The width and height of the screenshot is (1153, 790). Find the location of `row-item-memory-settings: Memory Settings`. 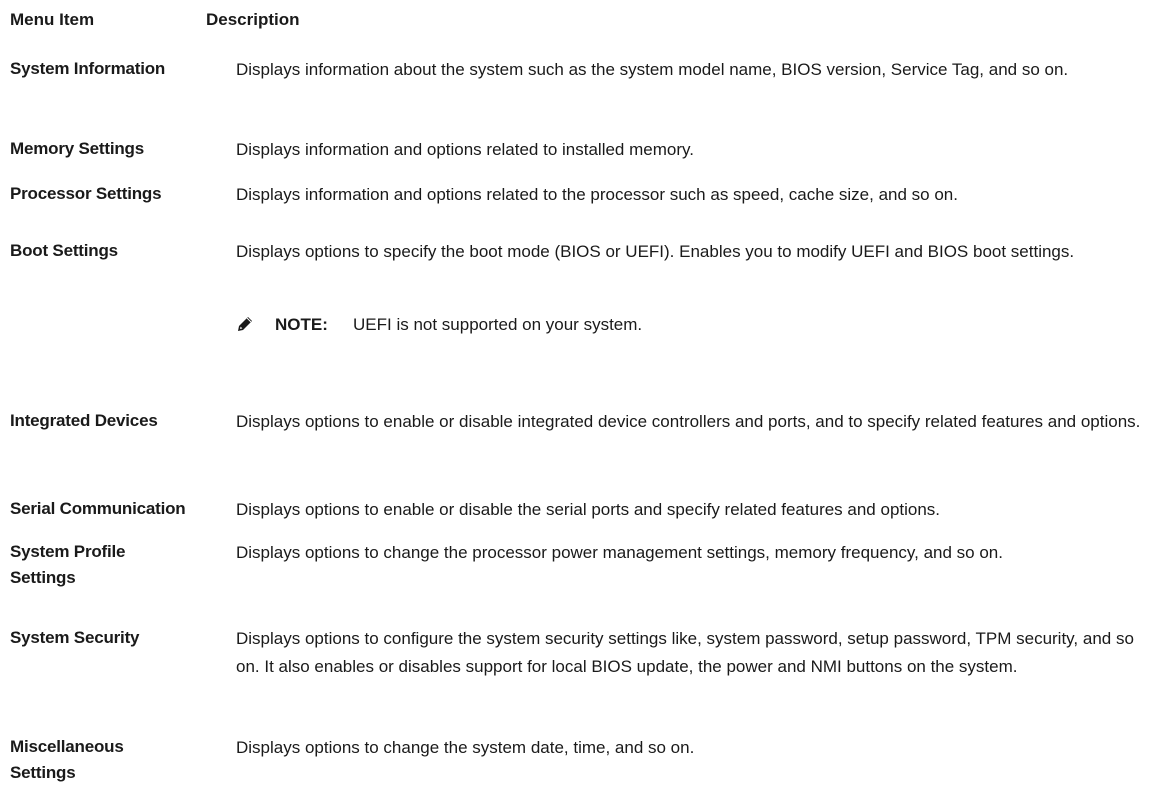

row-item-memory-settings: Memory Settings is located at coordinates (77, 148).